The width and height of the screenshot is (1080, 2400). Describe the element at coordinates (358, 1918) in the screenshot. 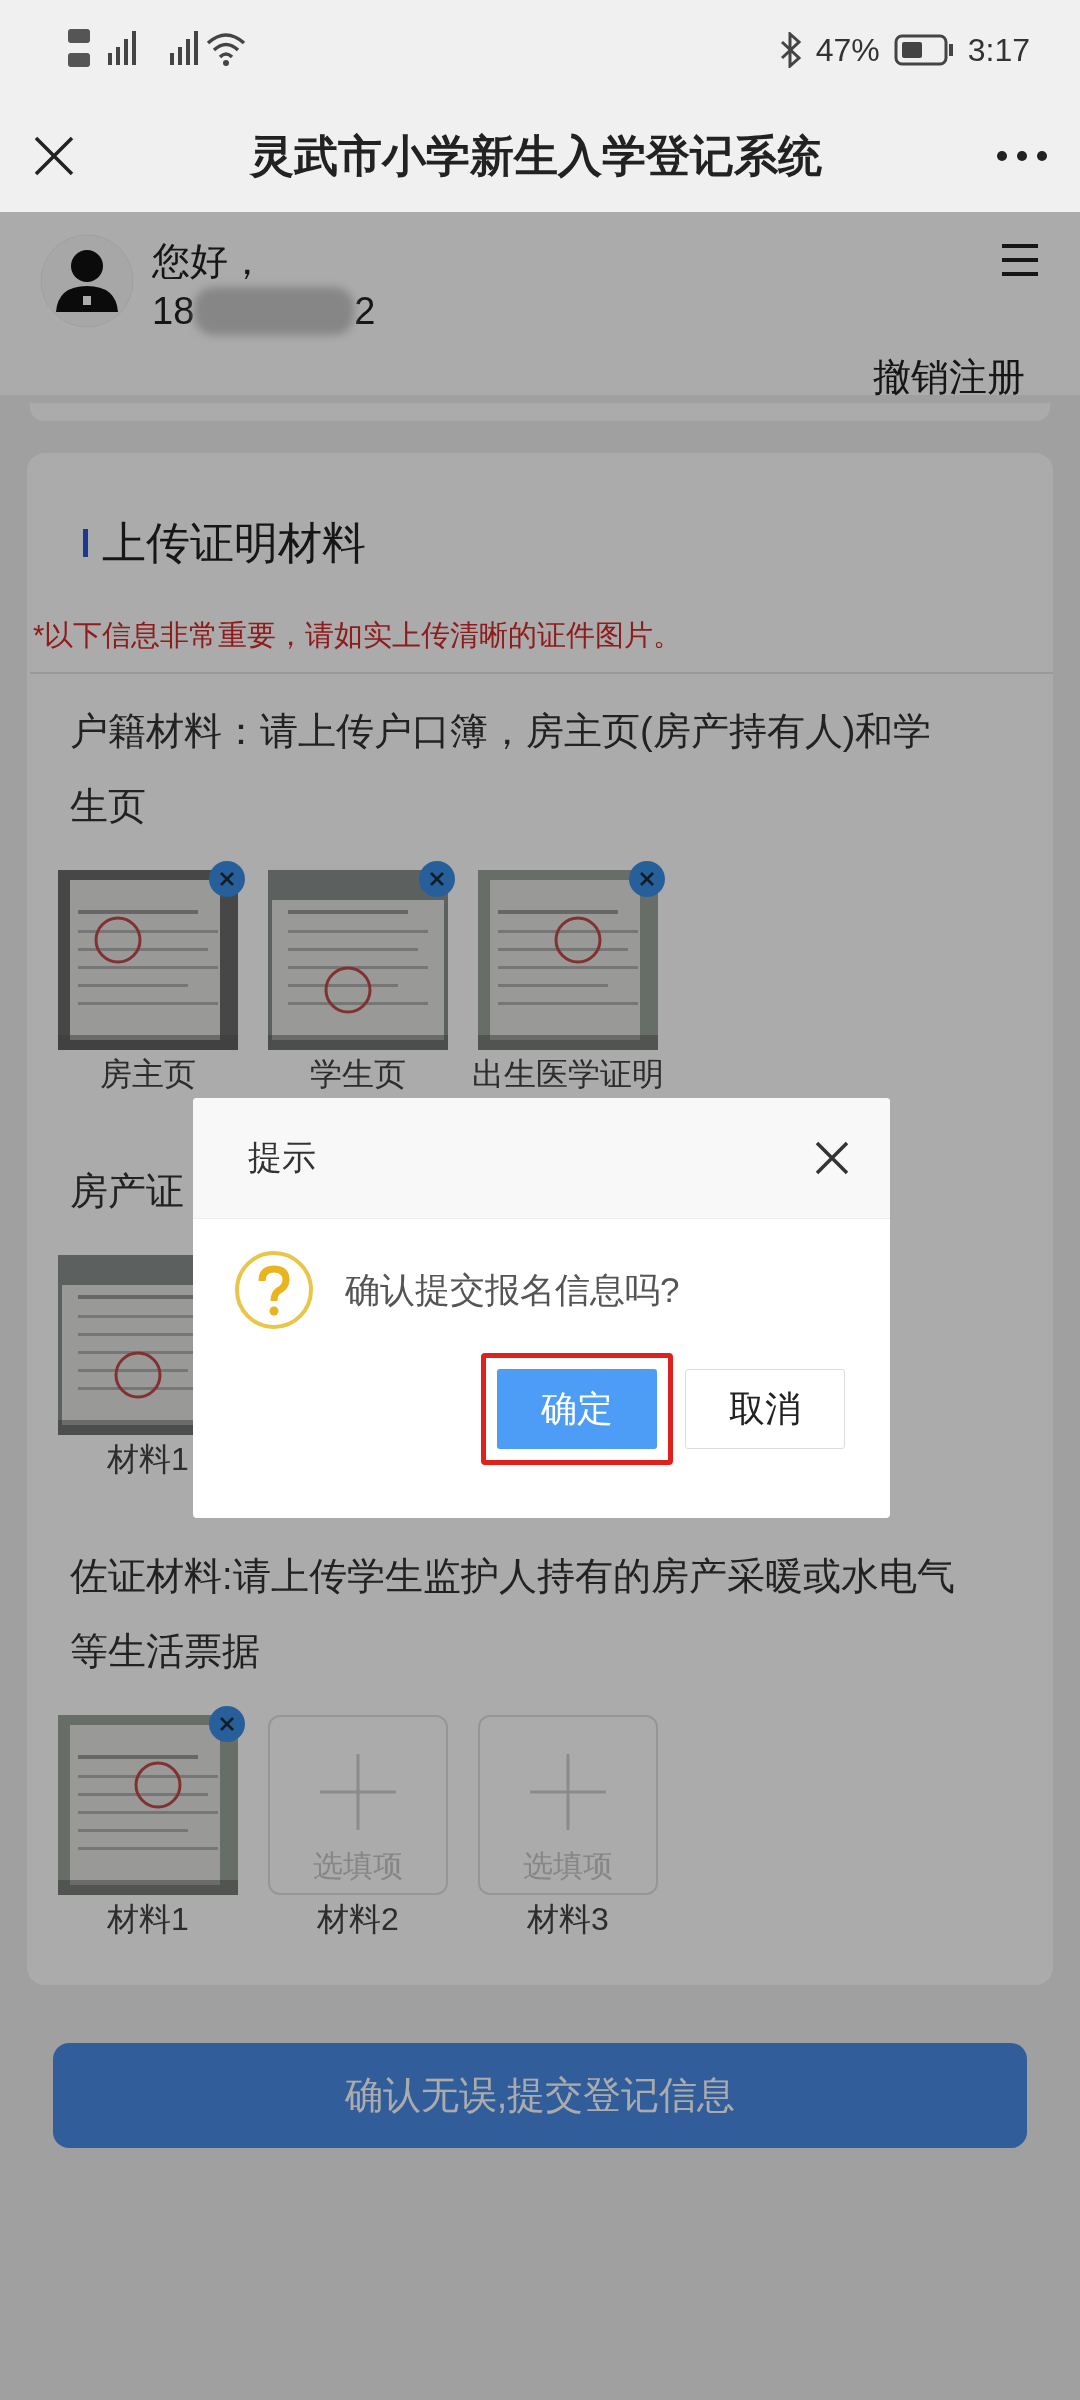

I see `slot-caption: 材料2` at that location.